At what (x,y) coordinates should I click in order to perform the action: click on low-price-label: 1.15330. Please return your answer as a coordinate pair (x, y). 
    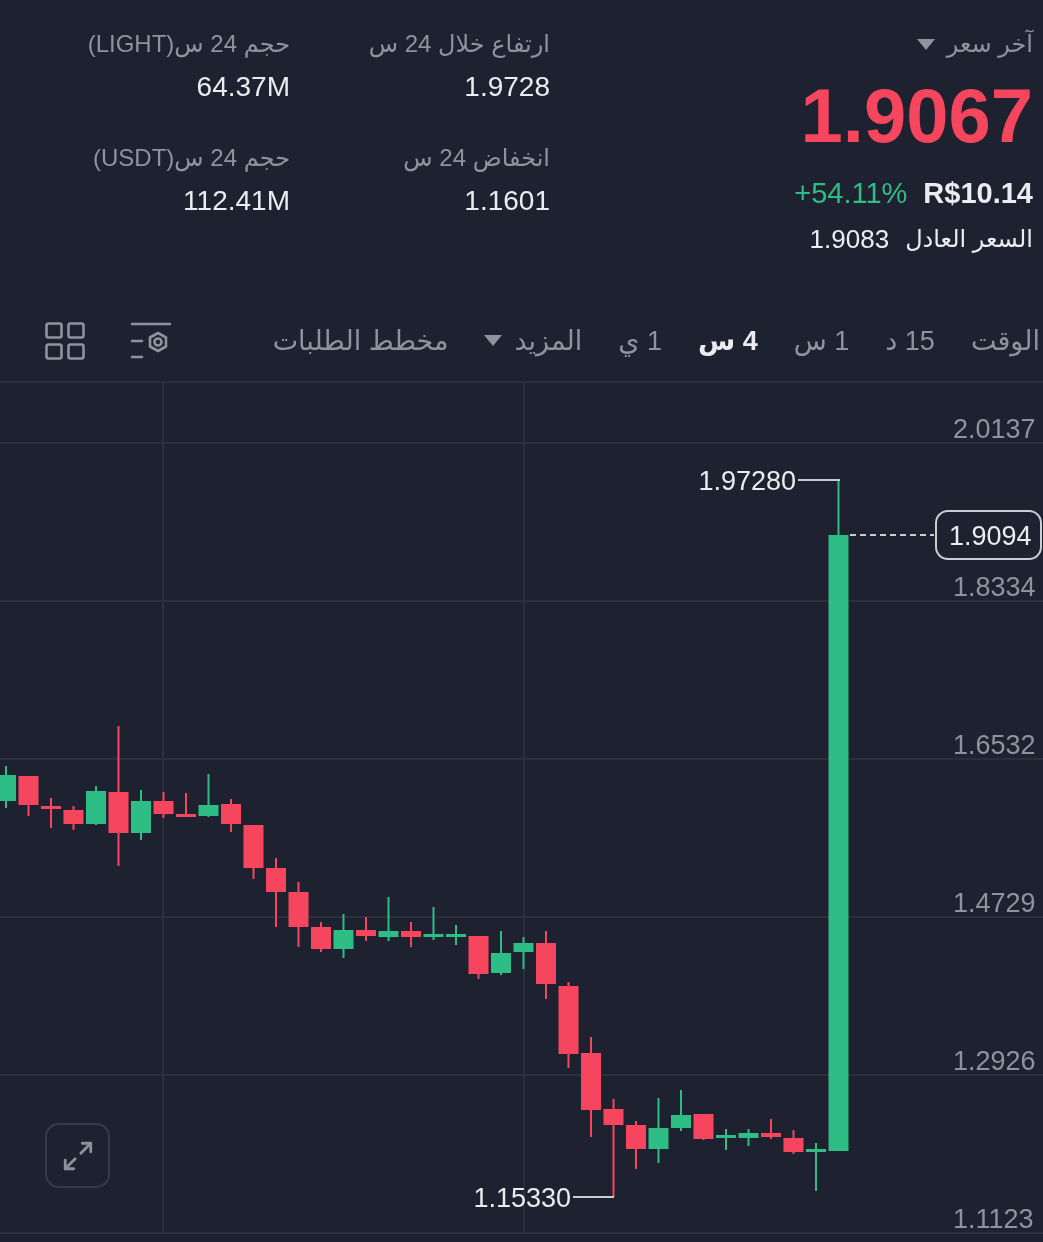
    Looking at the image, I should click on (522, 1198).